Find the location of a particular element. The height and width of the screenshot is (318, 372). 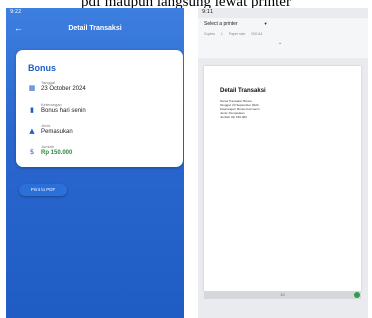

printer-select: Select a printer ▼ is located at coordinates (236, 24).